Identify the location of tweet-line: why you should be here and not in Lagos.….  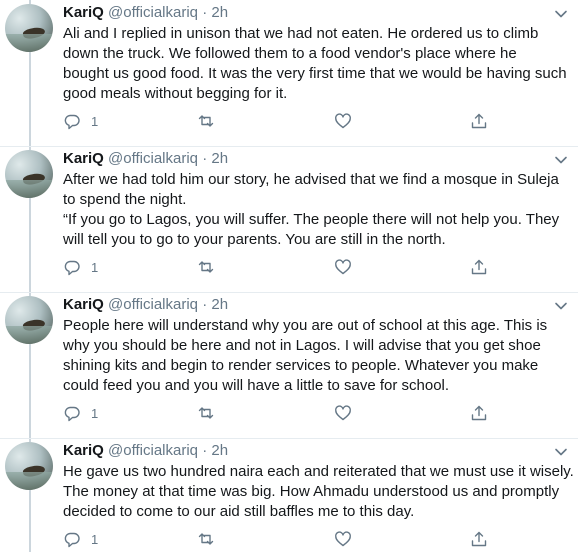
(302, 345).